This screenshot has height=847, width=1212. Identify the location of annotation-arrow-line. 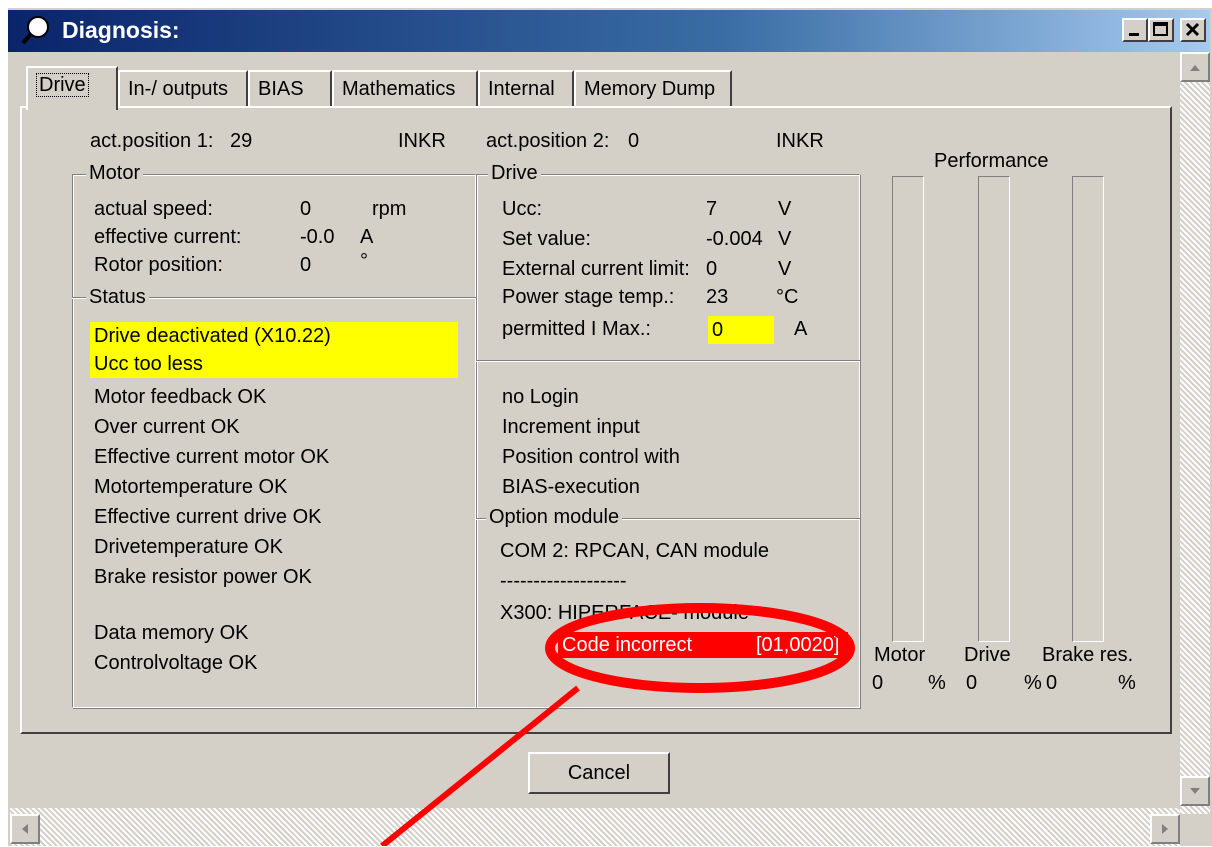
(480, 765).